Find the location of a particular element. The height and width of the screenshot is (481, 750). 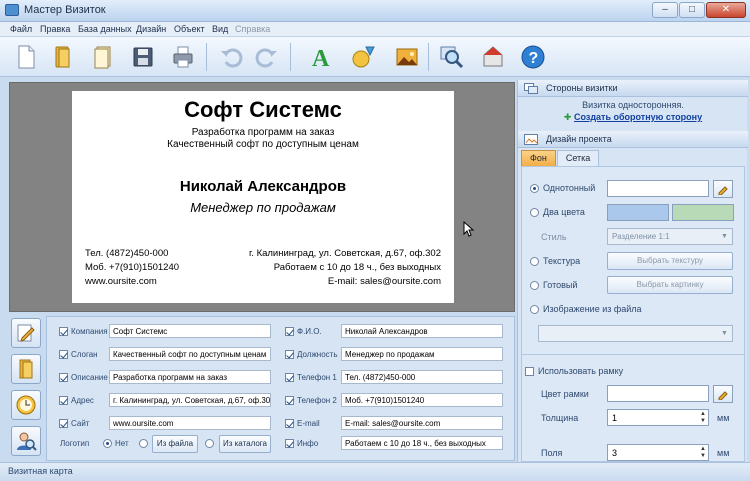

phone1-field: Тел. (4872)450-000 is located at coordinates (422, 377).